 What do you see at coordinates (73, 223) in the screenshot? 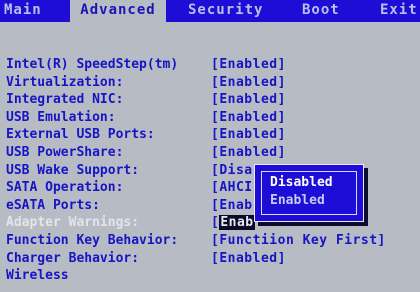
I see `setting-label: Adapter Warnings:` at bounding box center [73, 223].